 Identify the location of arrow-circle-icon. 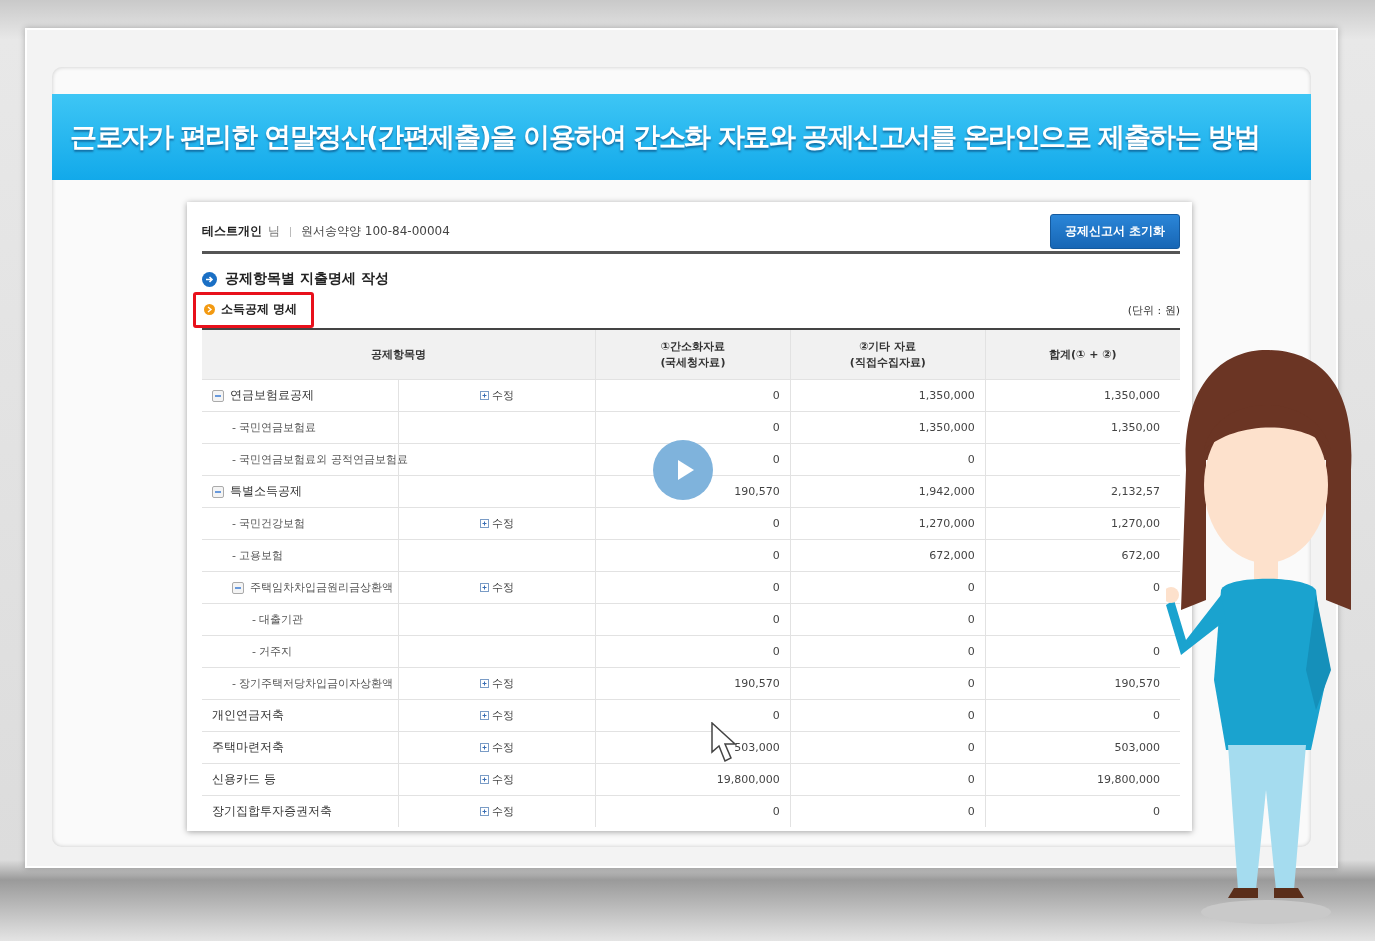
(209, 279).